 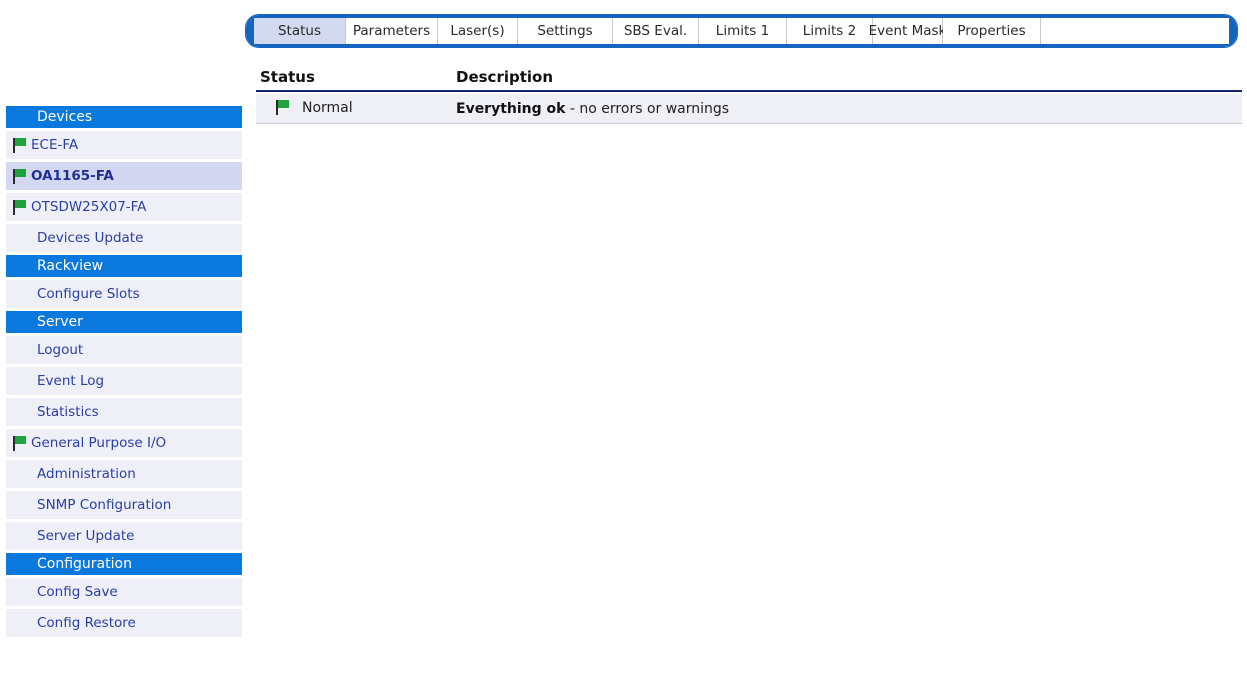 I want to click on tab-blank, so click(x=1135, y=31).